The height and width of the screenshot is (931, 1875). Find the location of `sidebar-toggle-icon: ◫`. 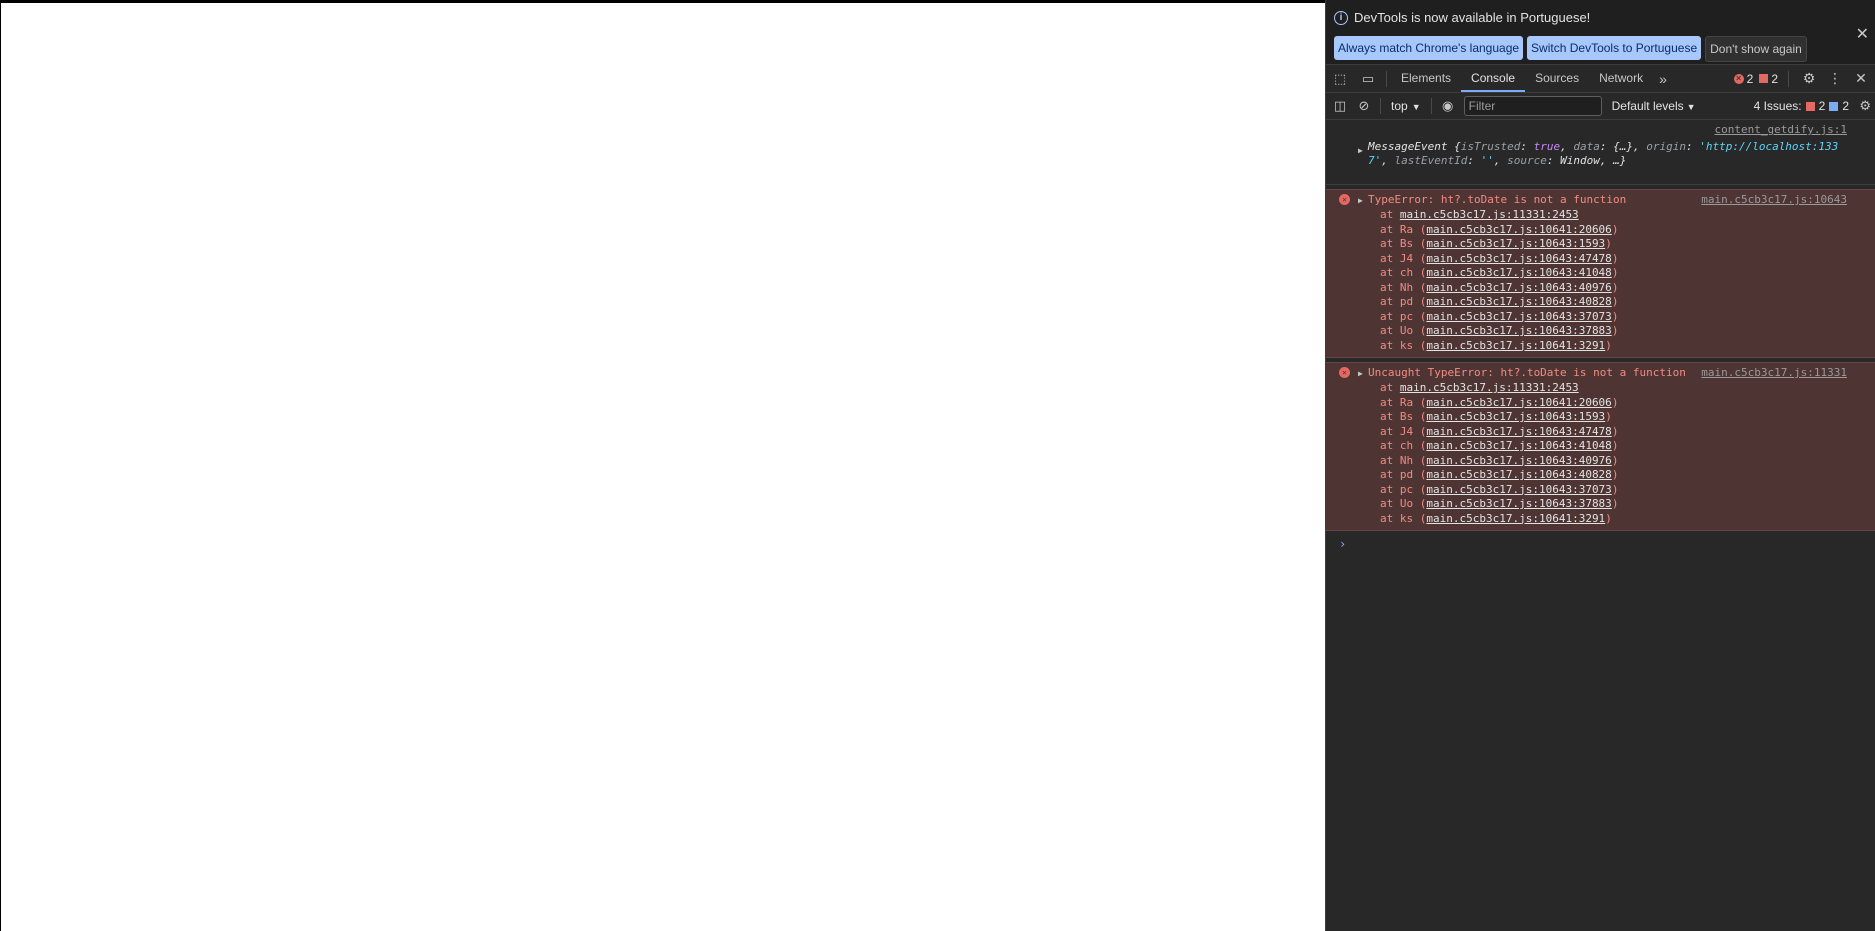

sidebar-toggle-icon: ◫ is located at coordinates (1340, 106).